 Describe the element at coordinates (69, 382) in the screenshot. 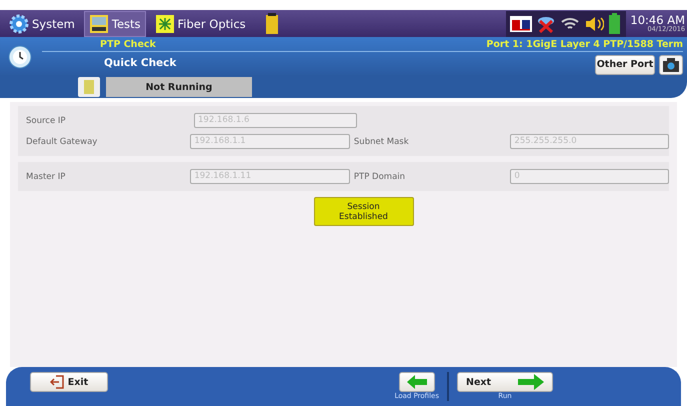

I see `exit-button: Exit` at that location.